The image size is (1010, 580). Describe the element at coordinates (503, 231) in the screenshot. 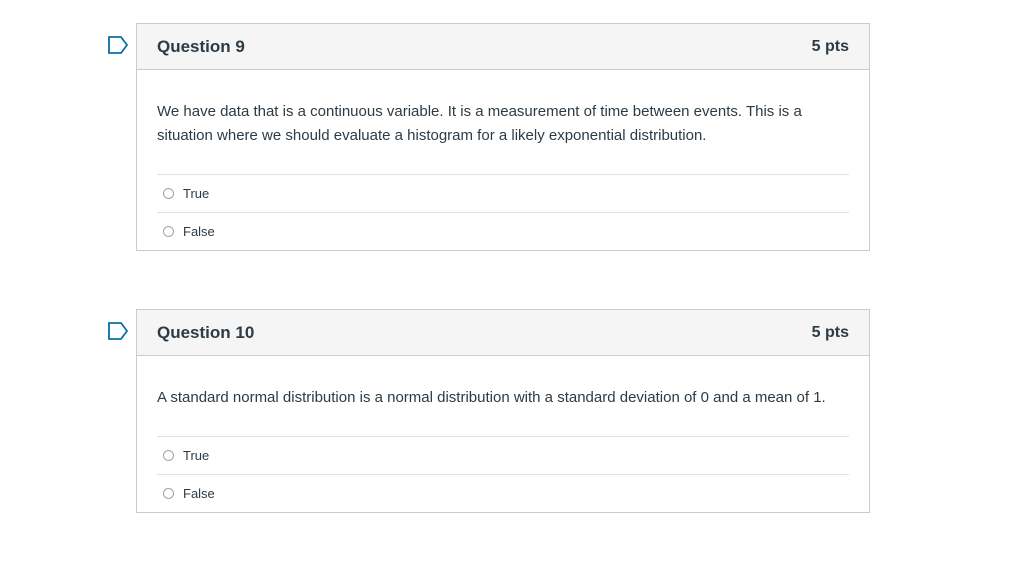

I see `question-9-answer-false: False` at that location.